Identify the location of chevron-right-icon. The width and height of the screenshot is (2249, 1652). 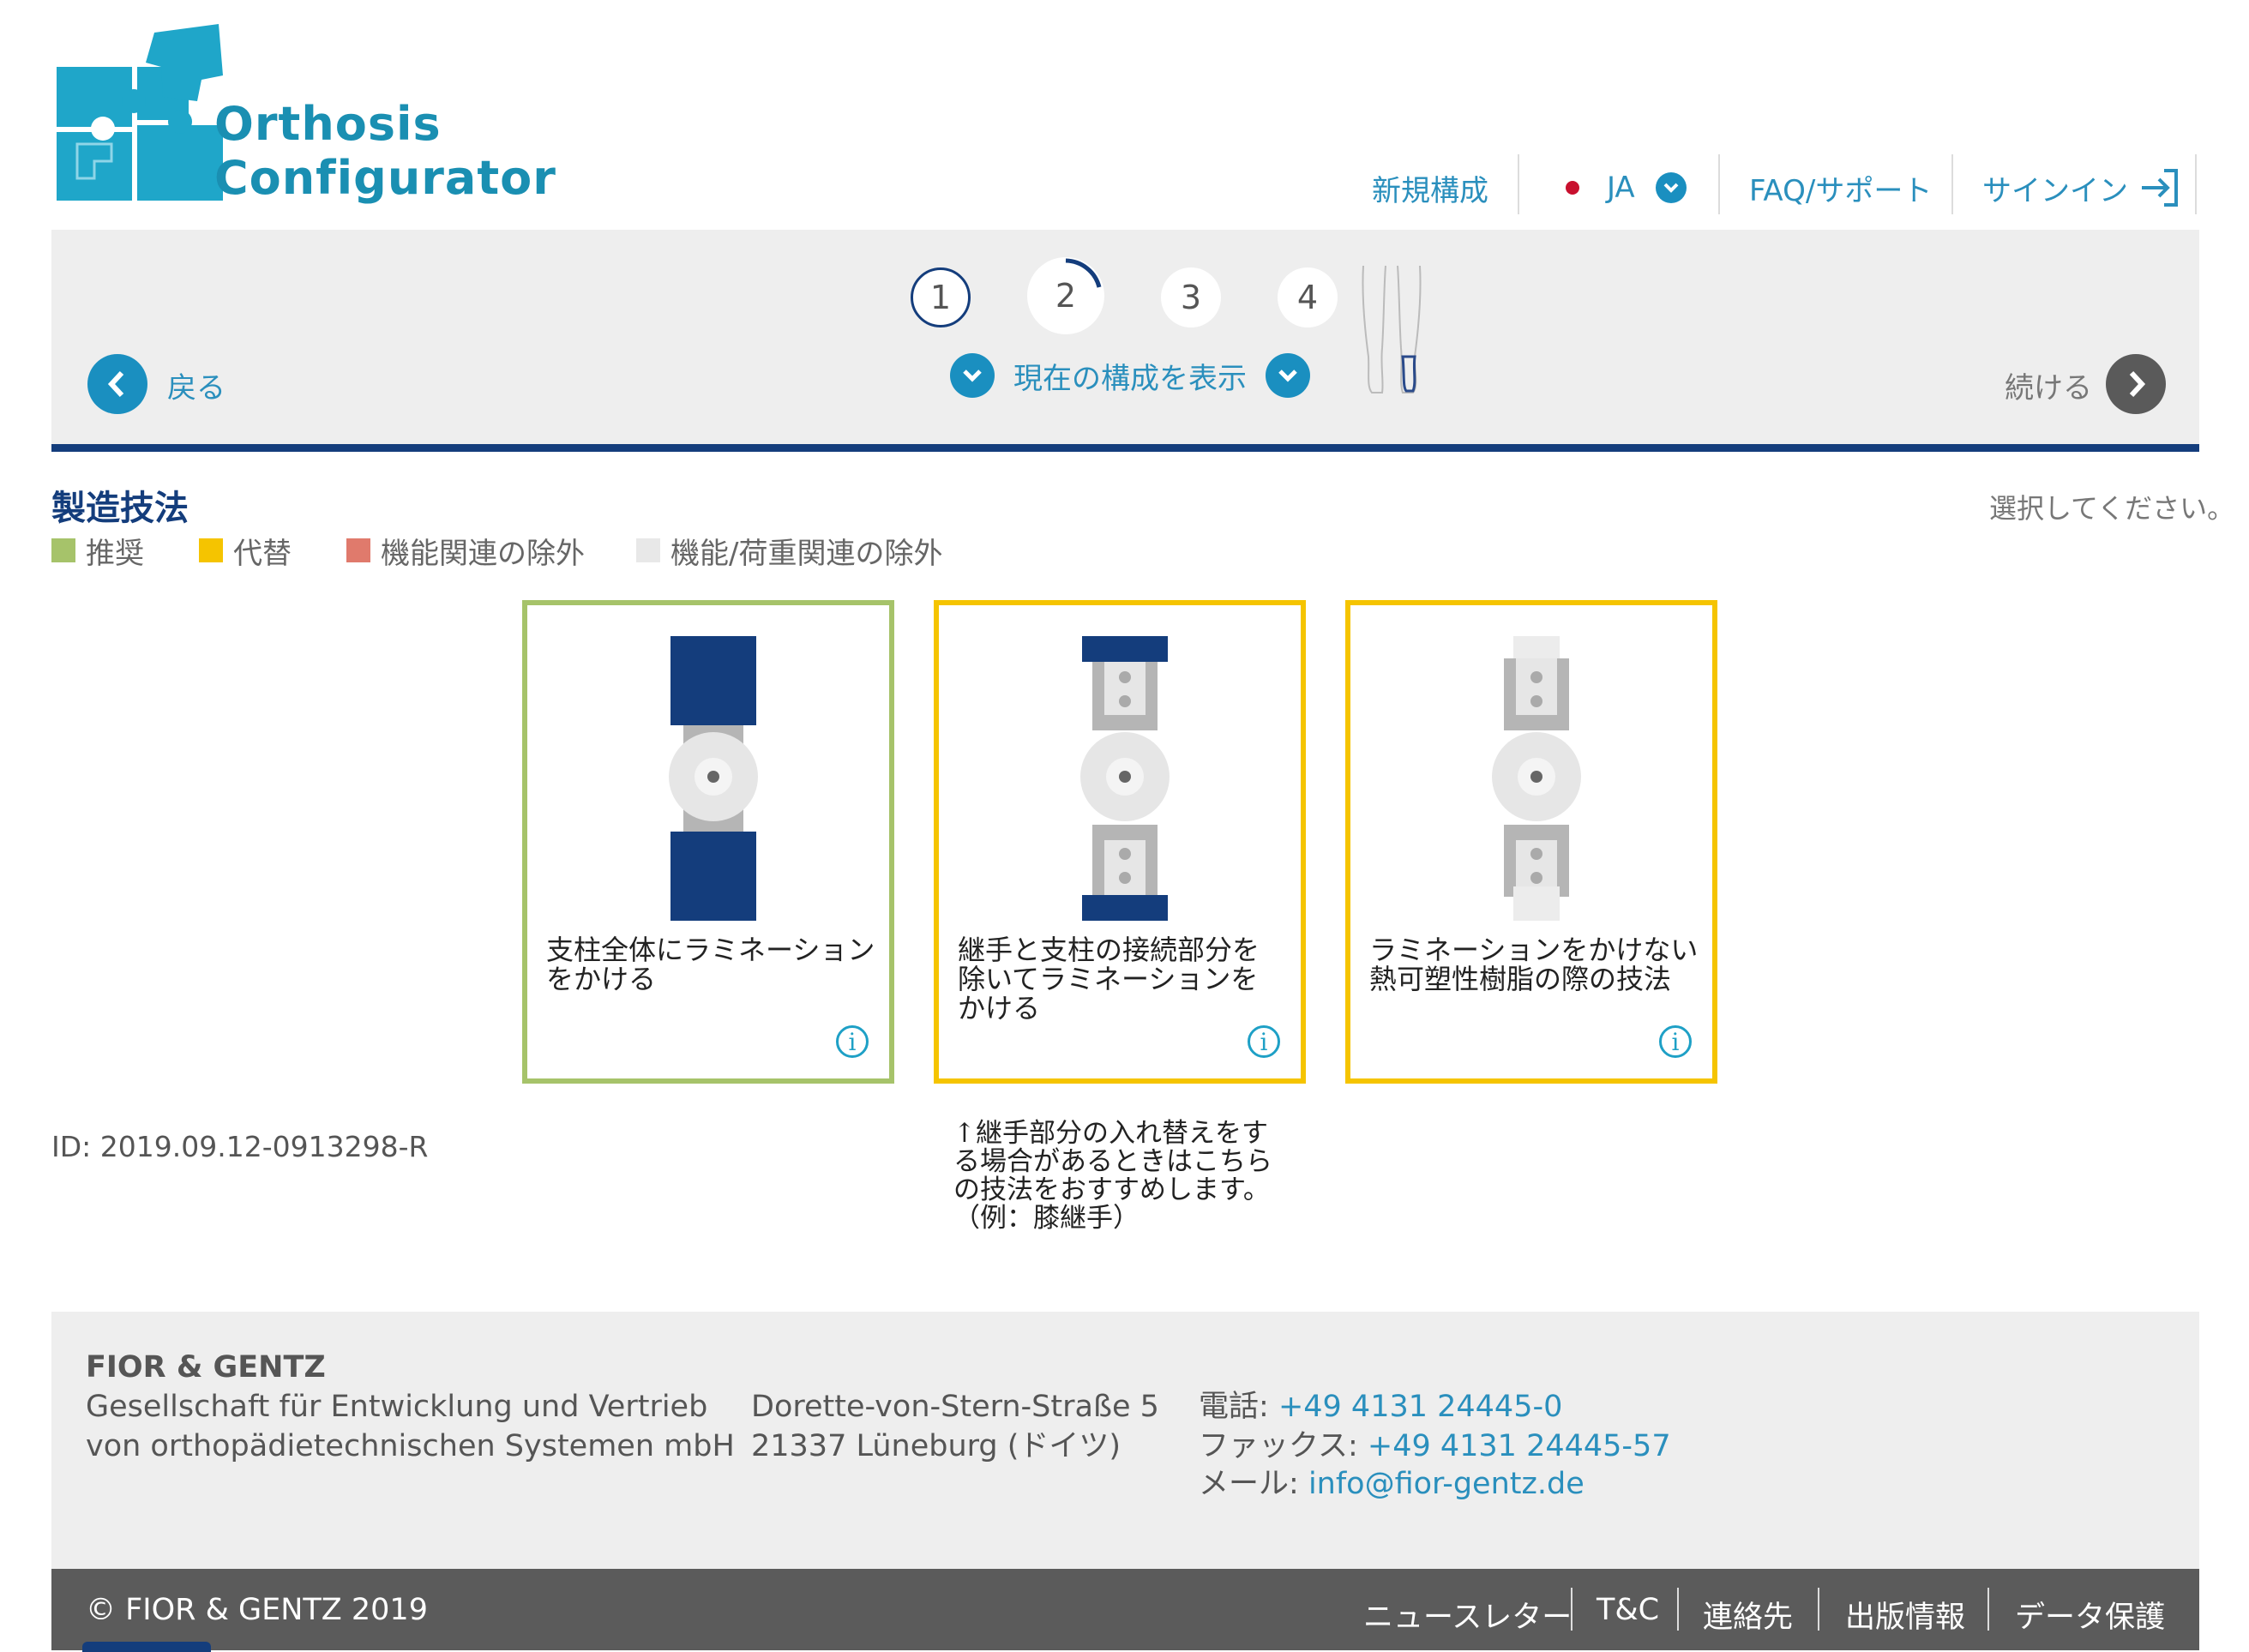
(2137, 384).